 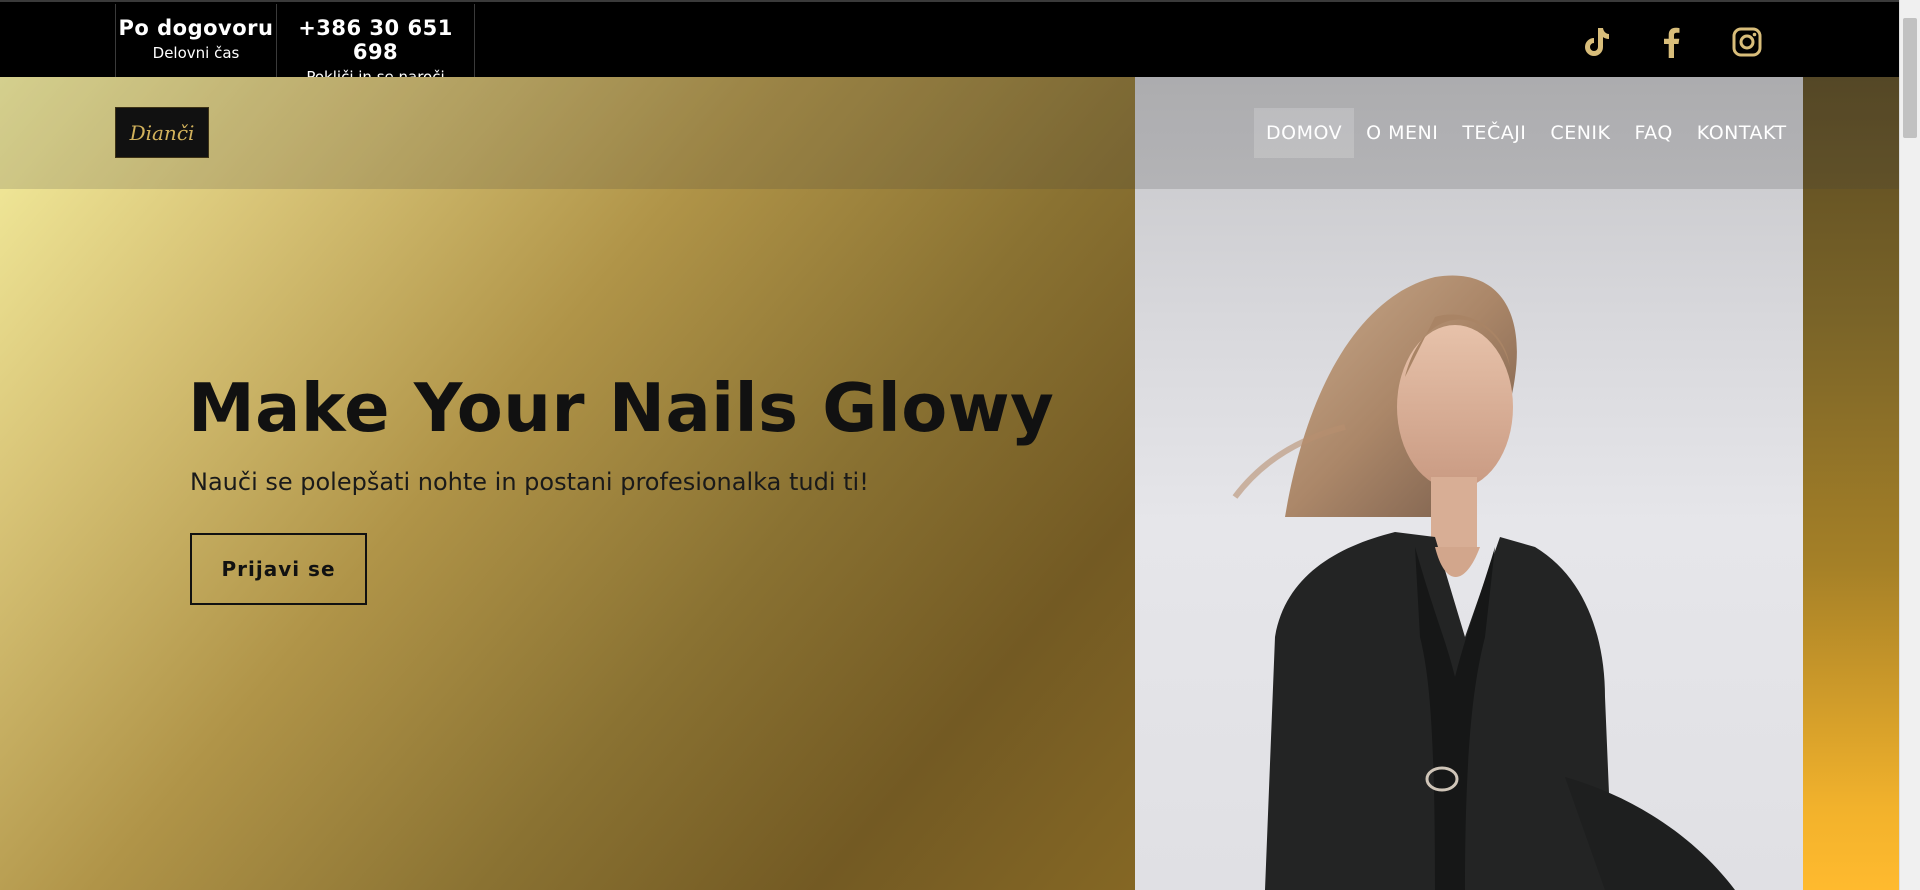 What do you see at coordinates (1653, 133) in the screenshot?
I see `nav-item-faq: FAQ` at bounding box center [1653, 133].